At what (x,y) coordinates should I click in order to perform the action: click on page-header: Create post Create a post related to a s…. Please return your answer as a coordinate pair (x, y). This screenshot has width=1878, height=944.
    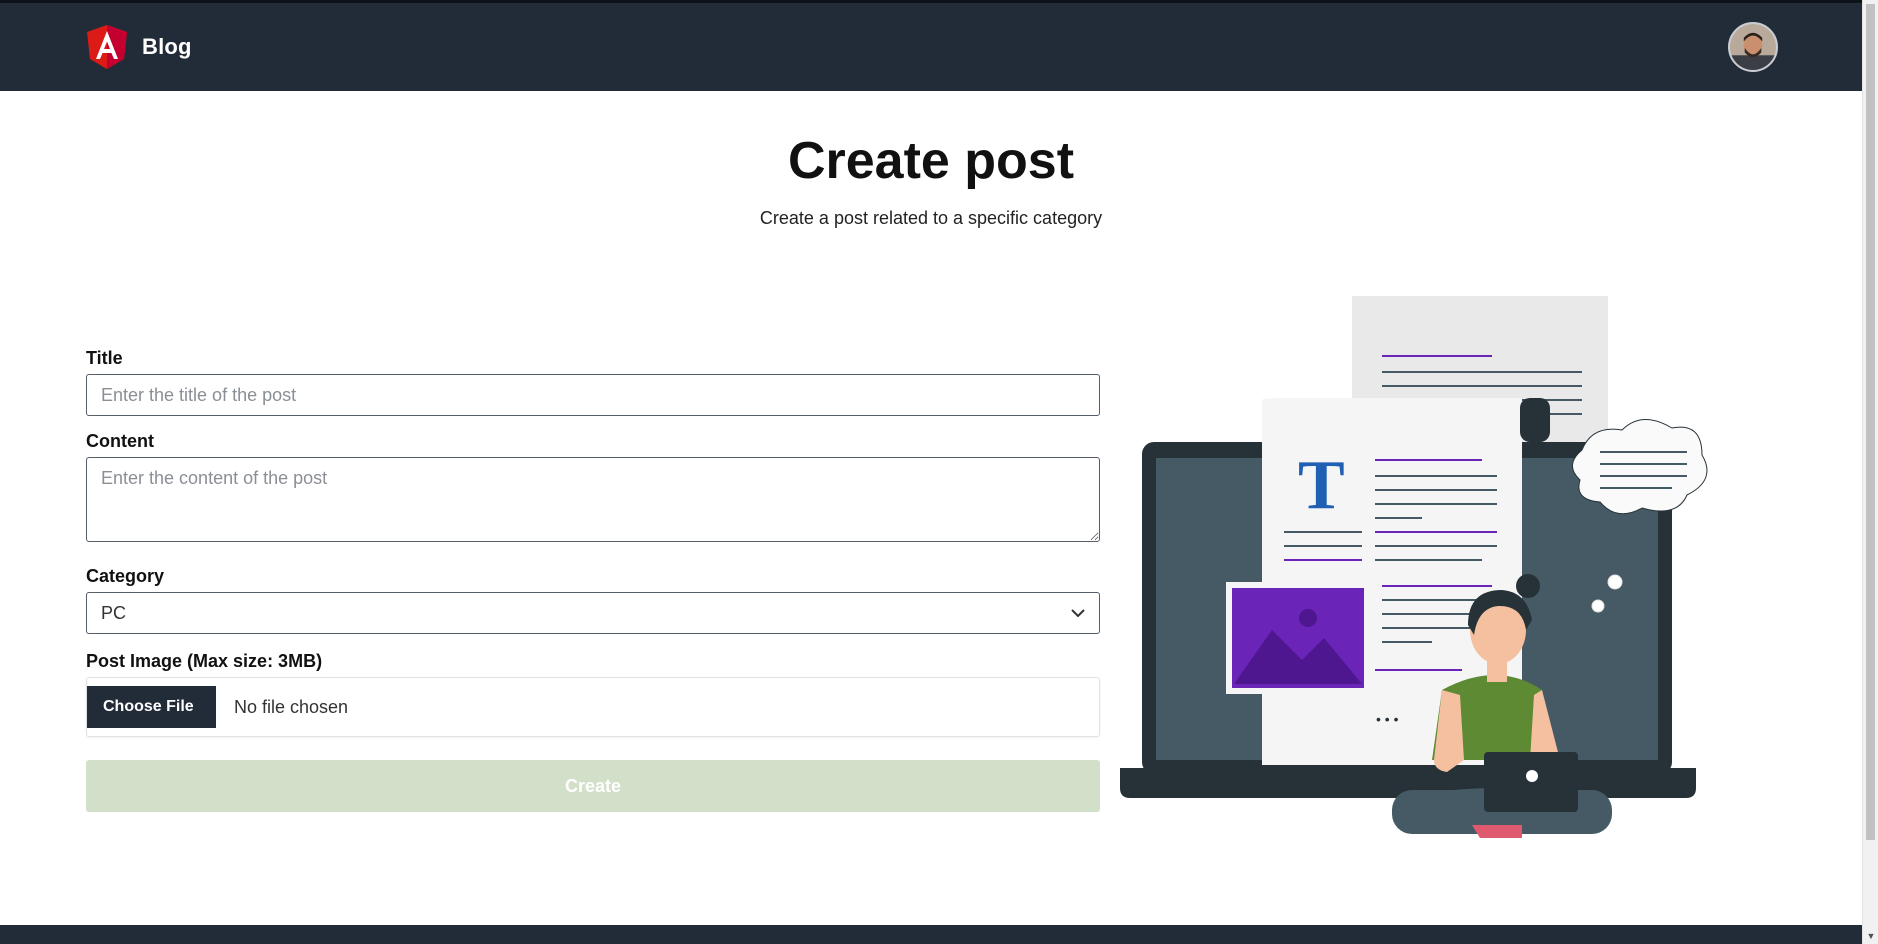
    Looking at the image, I should click on (931, 178).